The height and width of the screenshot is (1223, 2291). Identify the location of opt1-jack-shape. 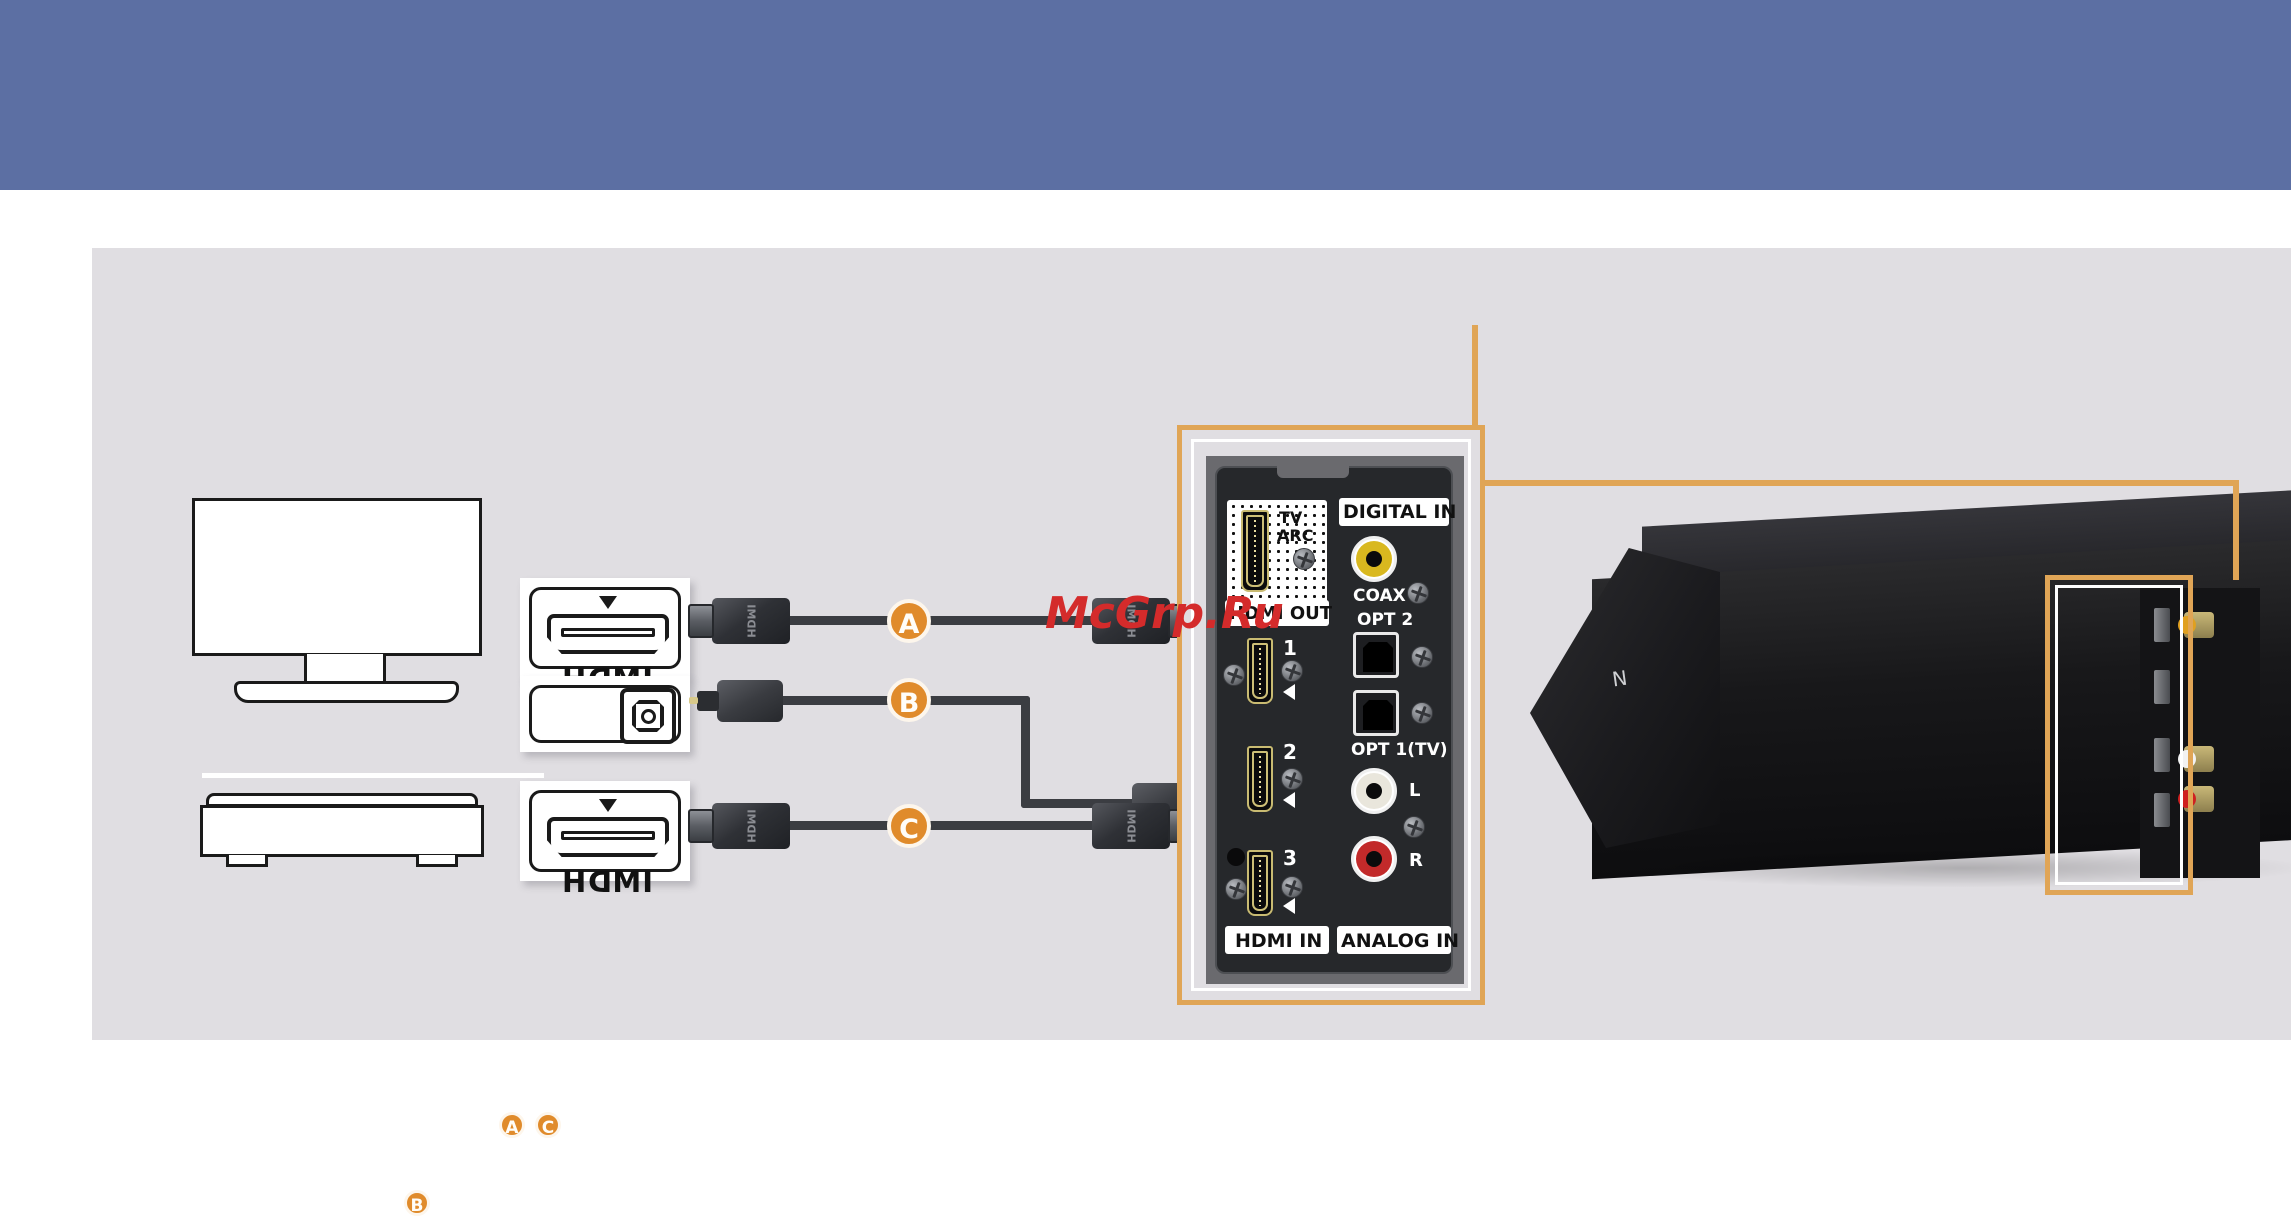
(1378, 715).